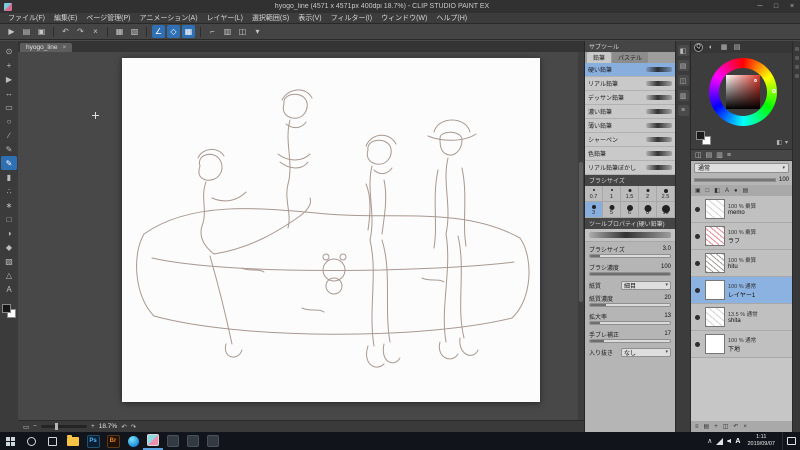 This screenshot has height=450, width=800. What do you see at coordinates (9, 289) in the screenshot?
I see `tool-text: A` at bounding box center [9, 289].